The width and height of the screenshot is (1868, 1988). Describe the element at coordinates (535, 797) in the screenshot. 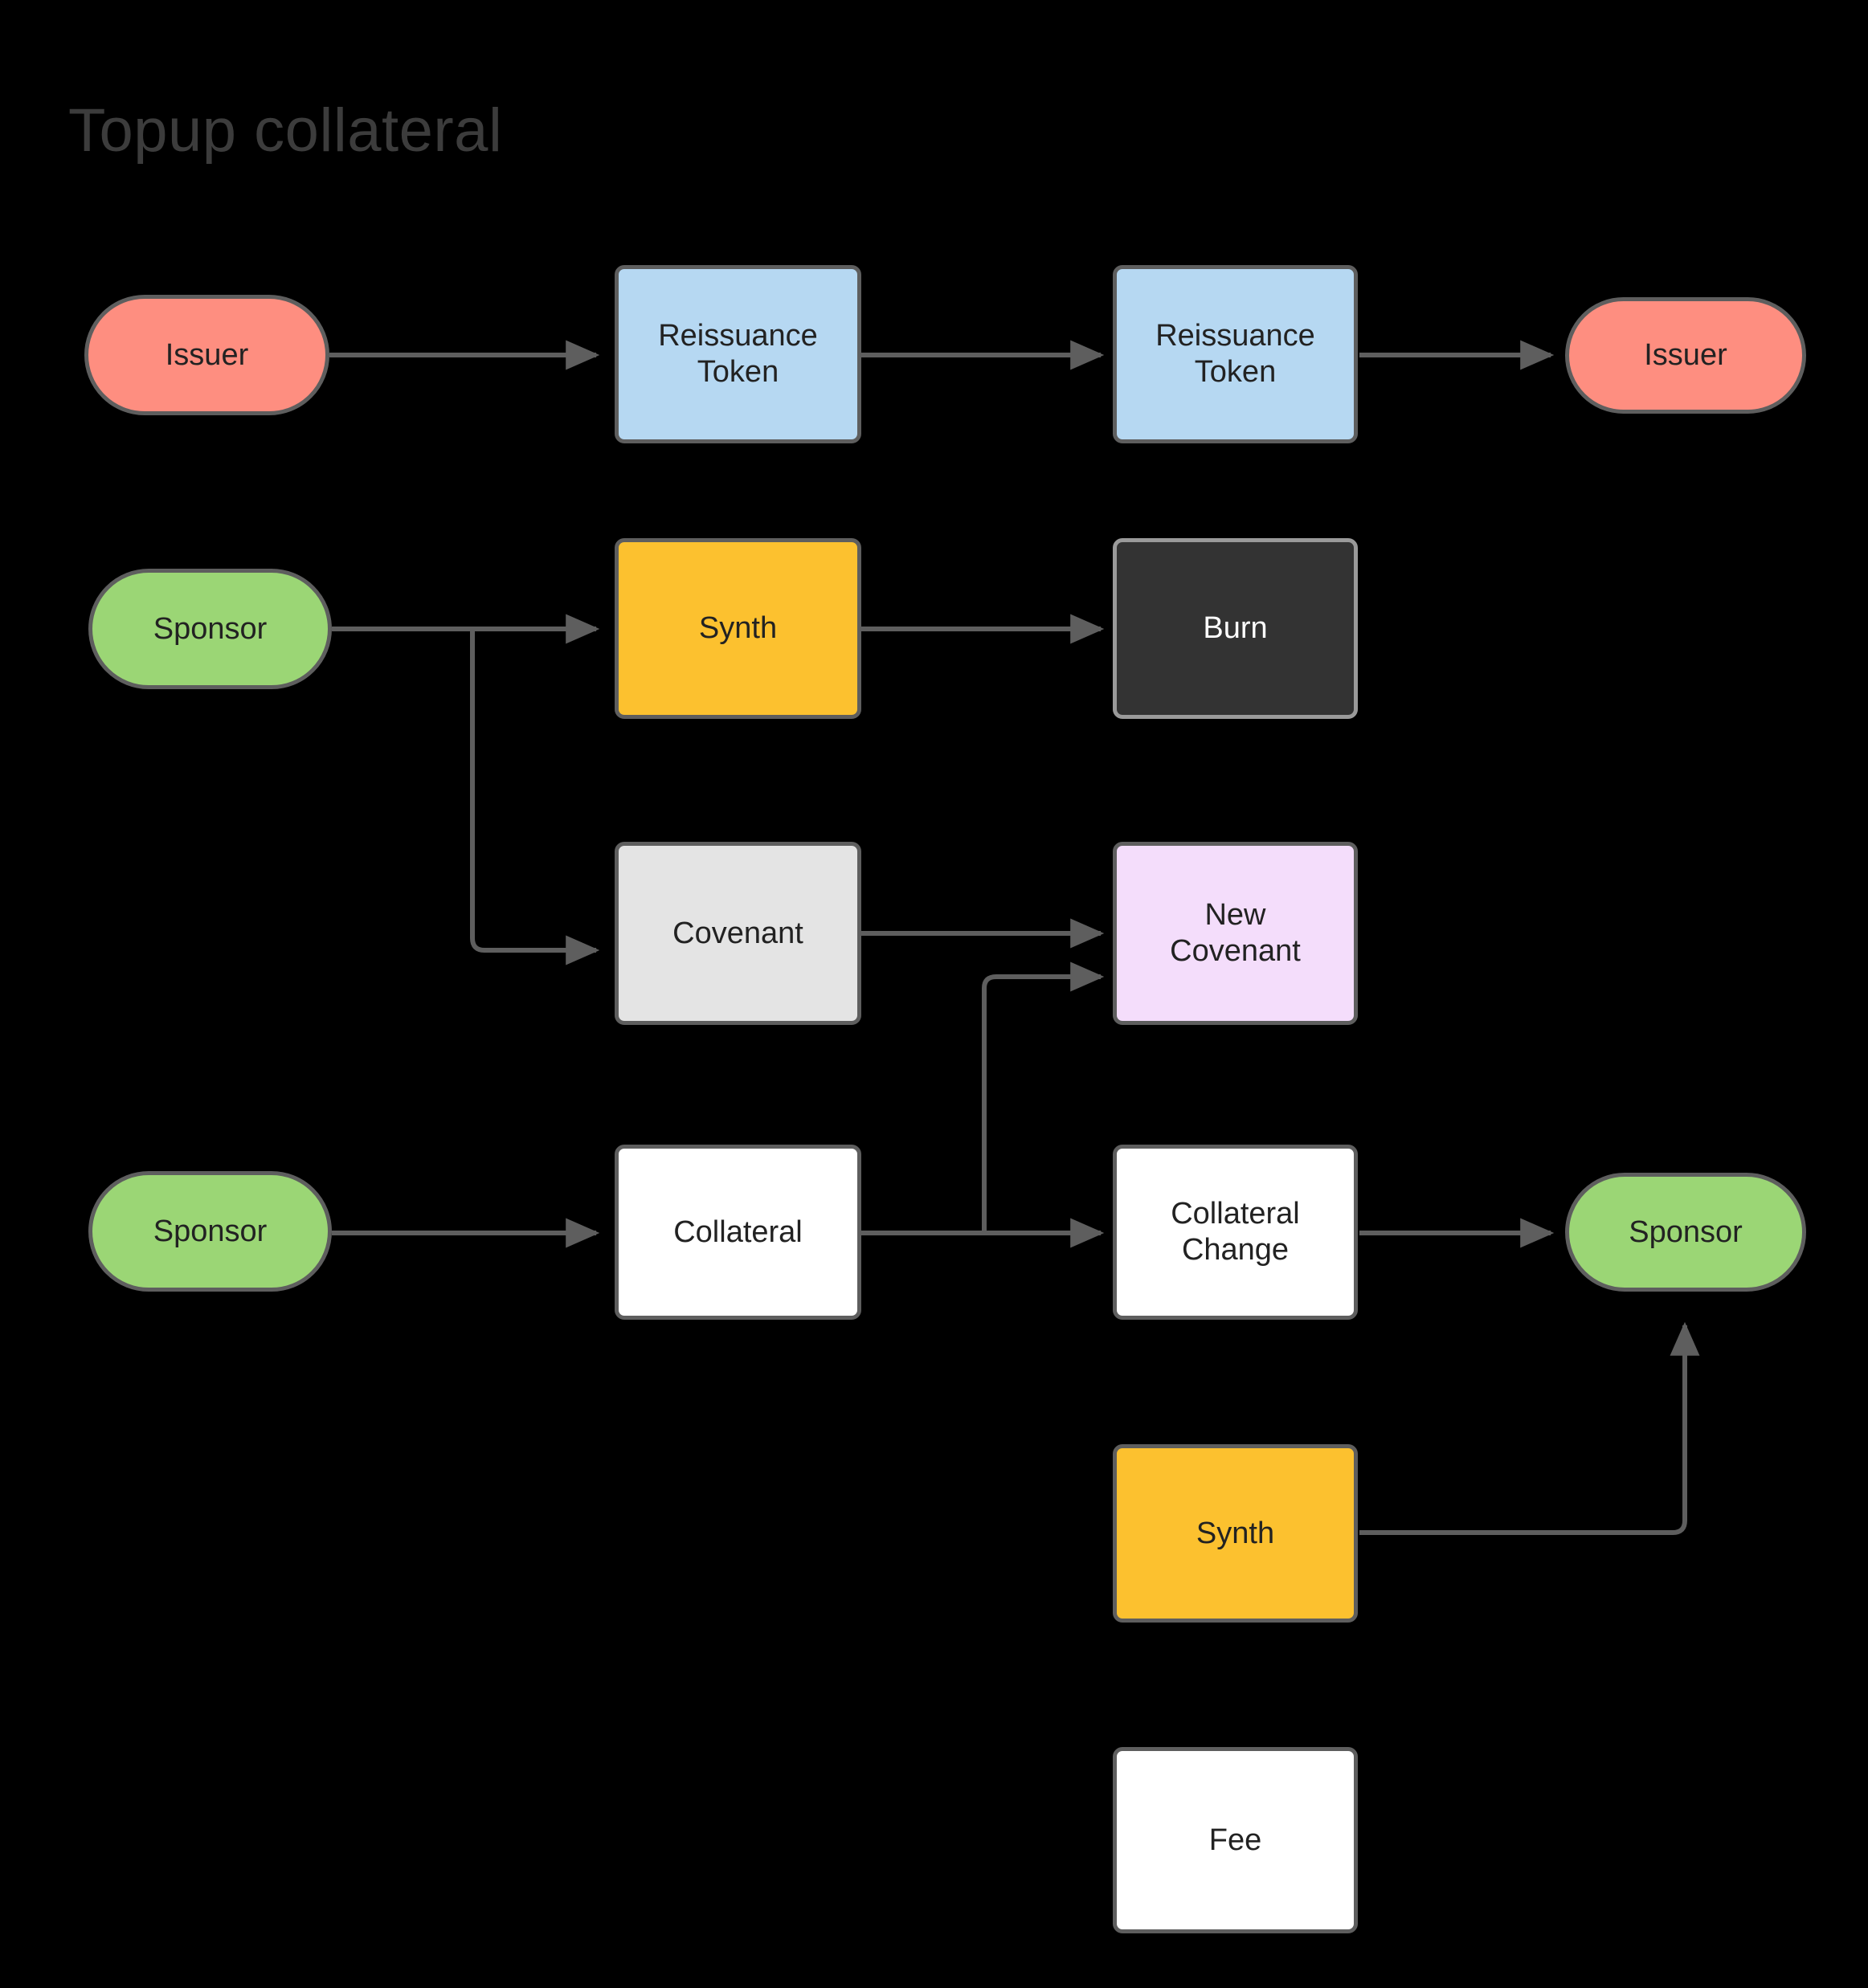

I see `edge-sponsor-to-covenant` at that location.